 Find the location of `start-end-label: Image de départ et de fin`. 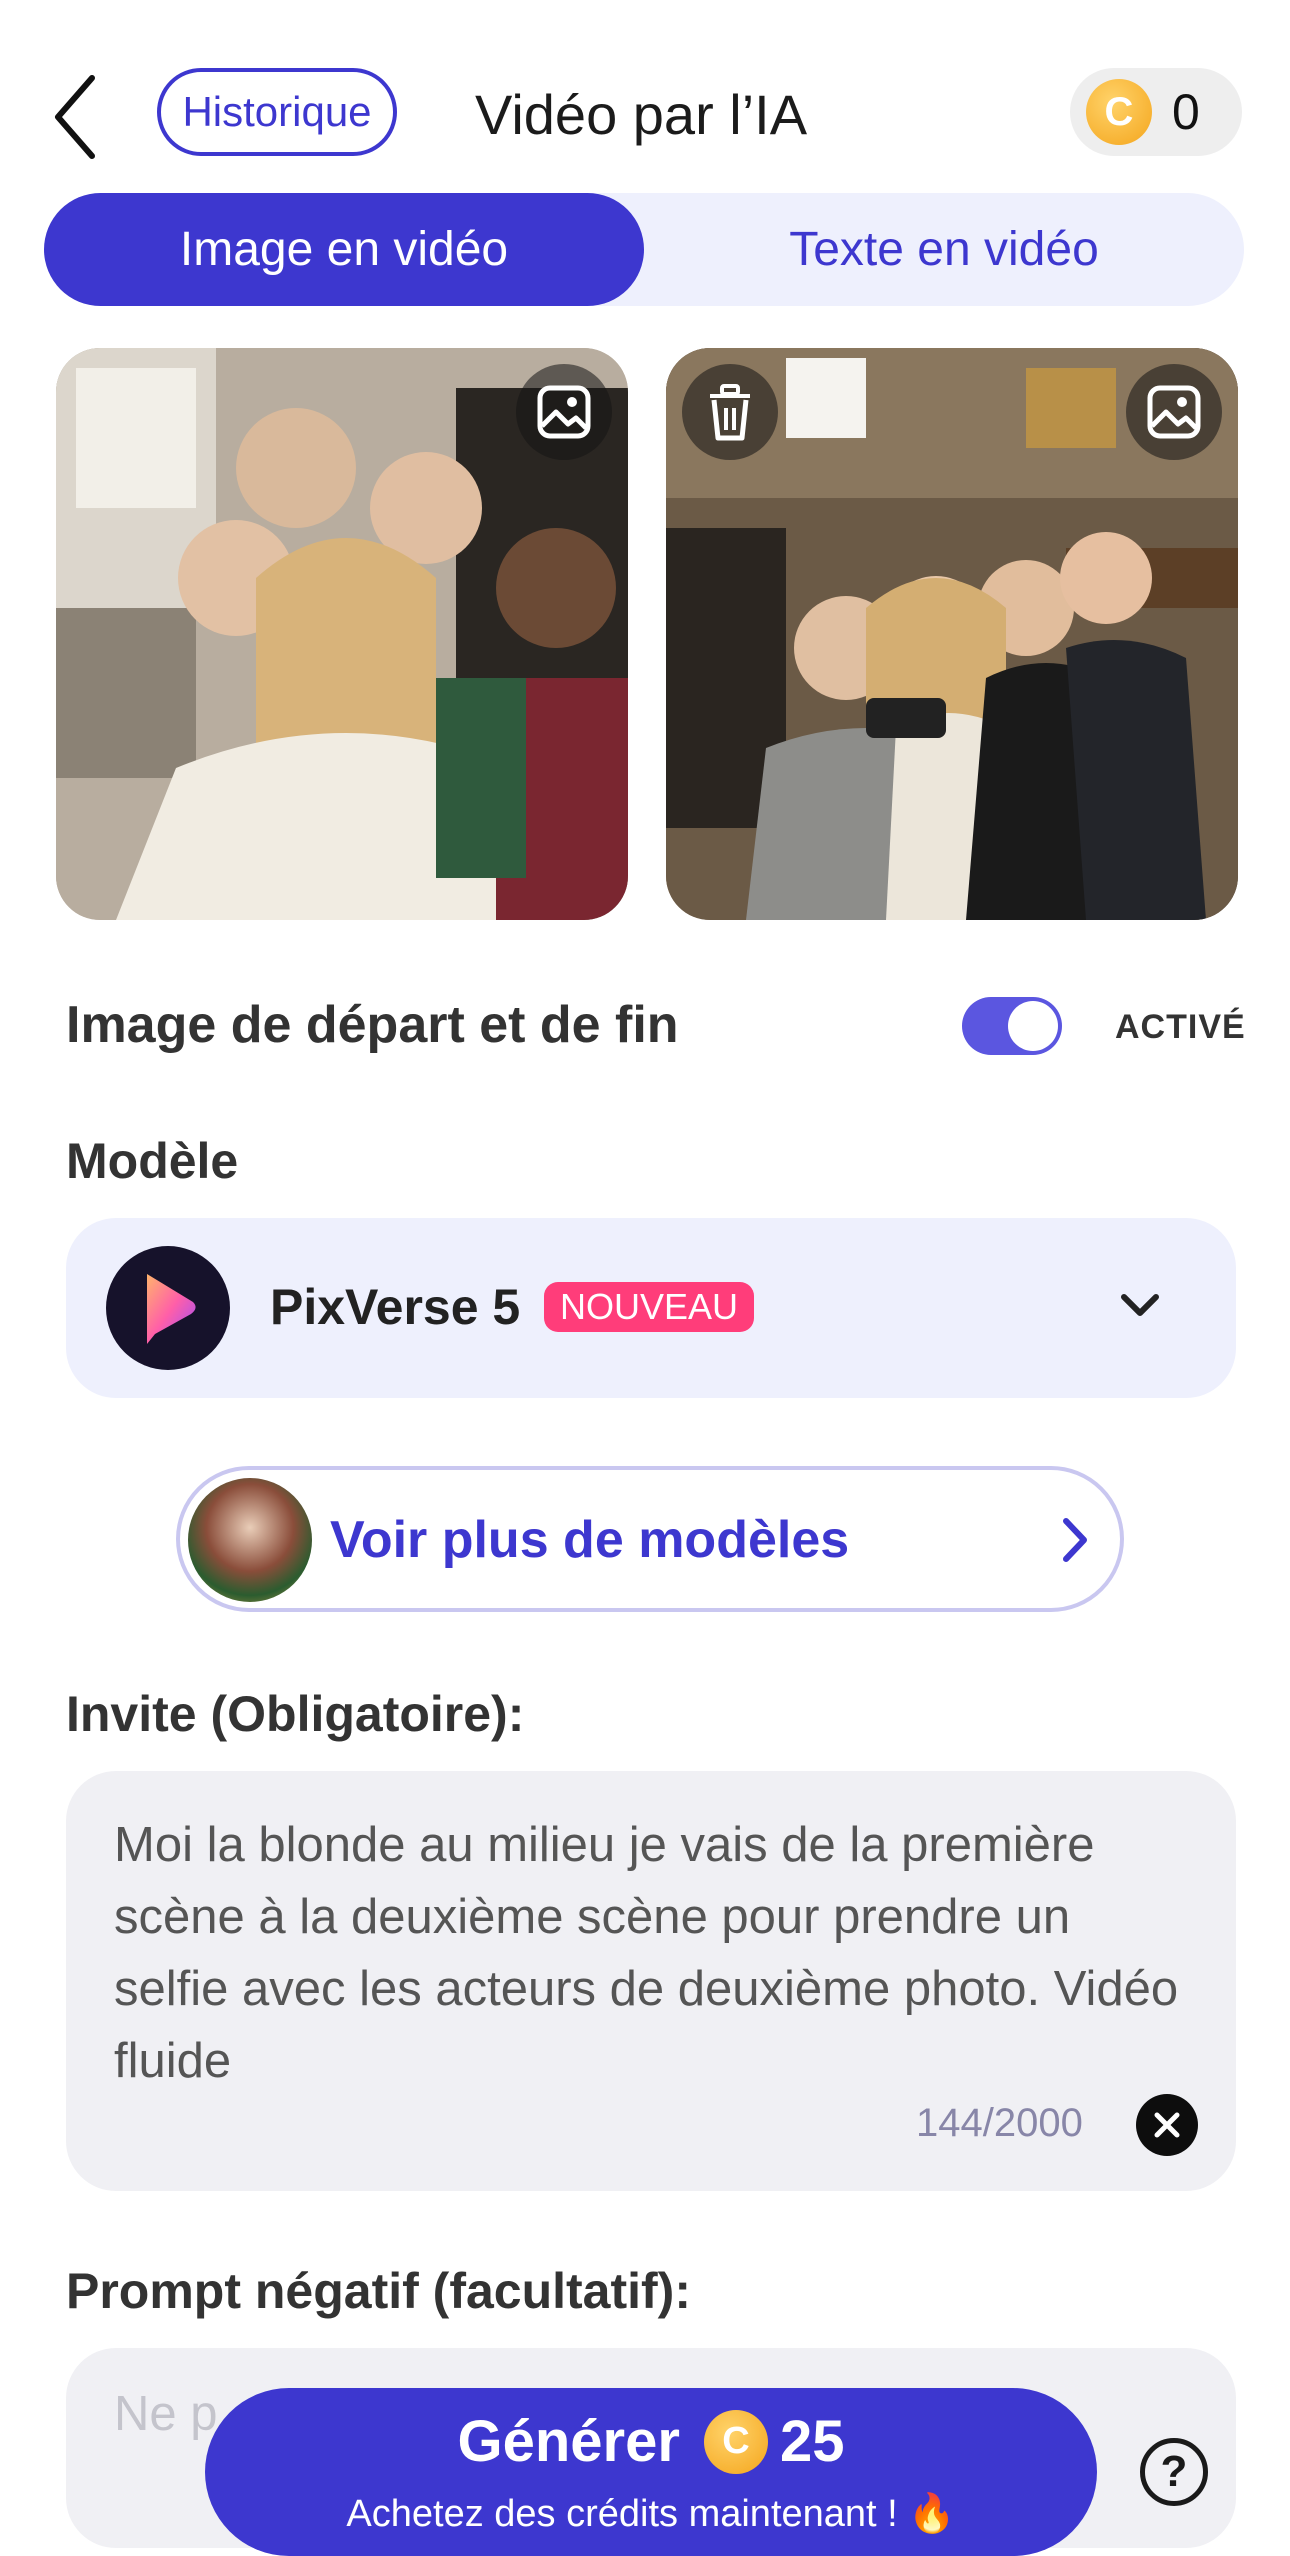

start-end-label: Image de départ et de fin is located at coordinates (372, 1025).